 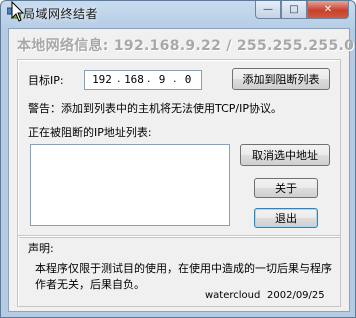 I want to click on blocked-ip-list, so click(x=130, y=185).